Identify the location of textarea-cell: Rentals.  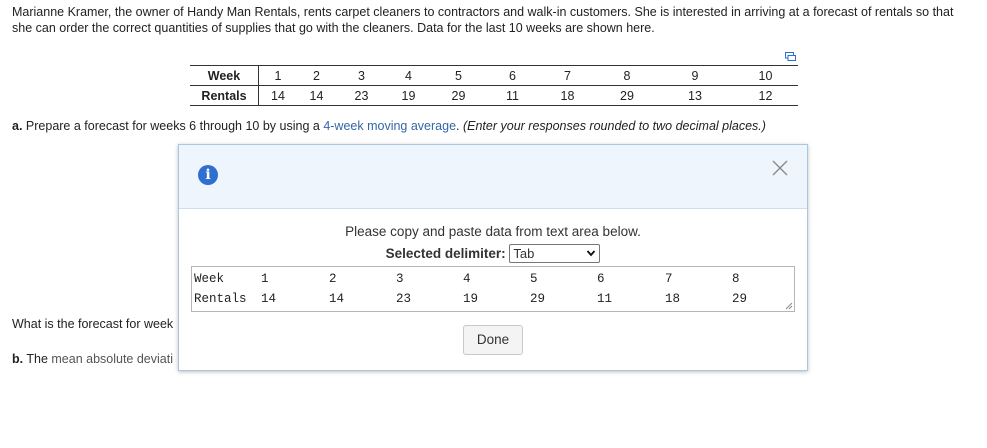
(220, 299).